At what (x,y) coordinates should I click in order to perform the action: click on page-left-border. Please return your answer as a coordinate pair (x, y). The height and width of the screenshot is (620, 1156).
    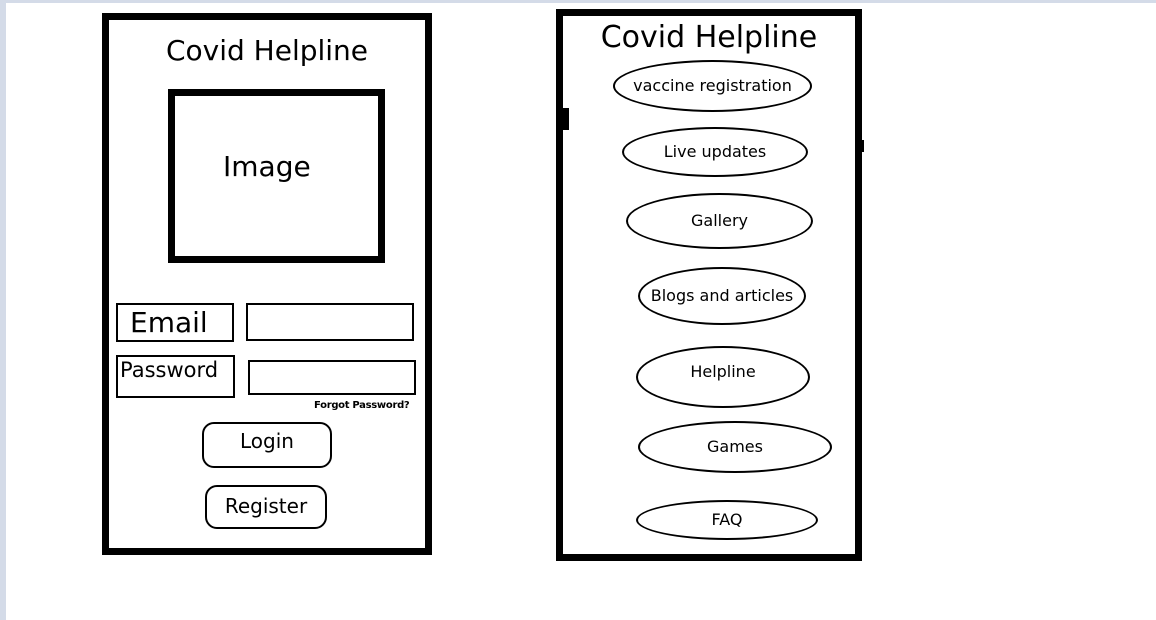
    Looking at the image, I should click on (3, 310).